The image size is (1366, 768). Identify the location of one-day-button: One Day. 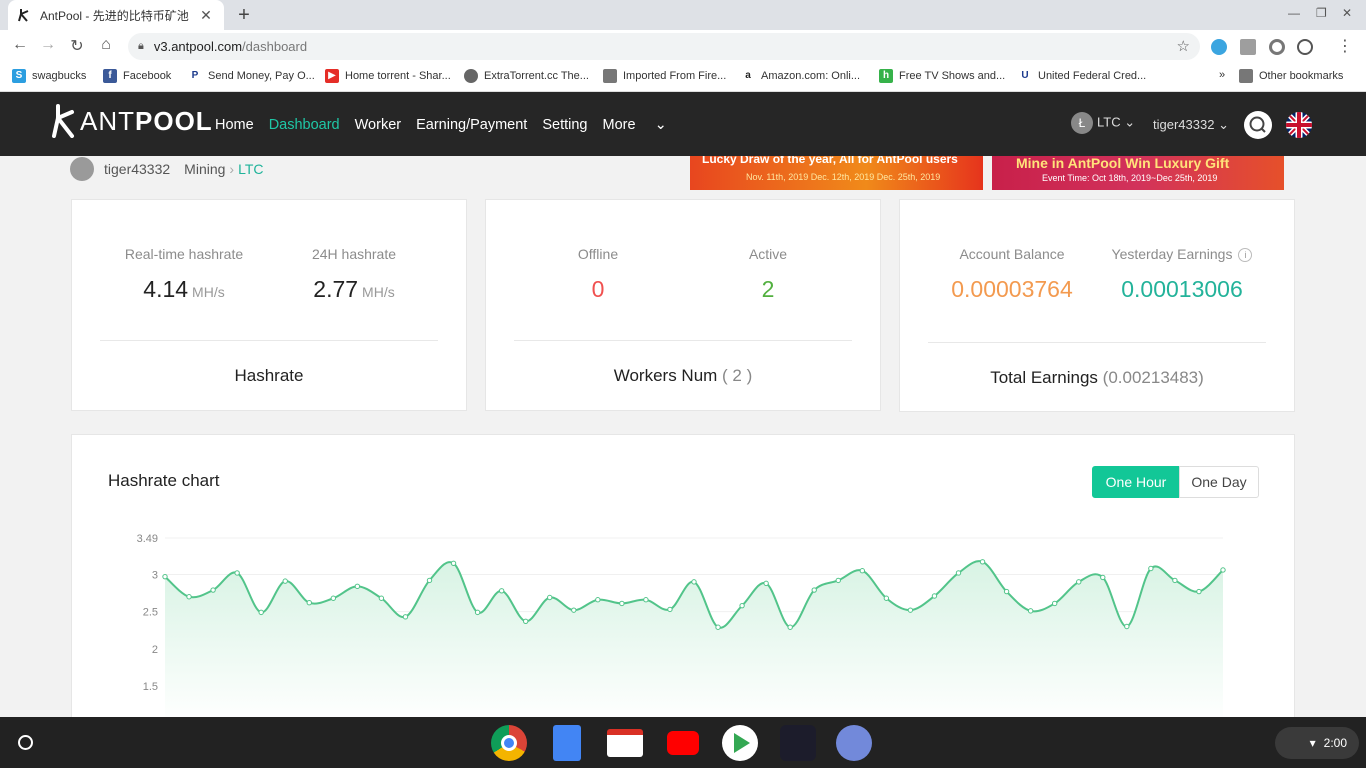
(1219, 482).